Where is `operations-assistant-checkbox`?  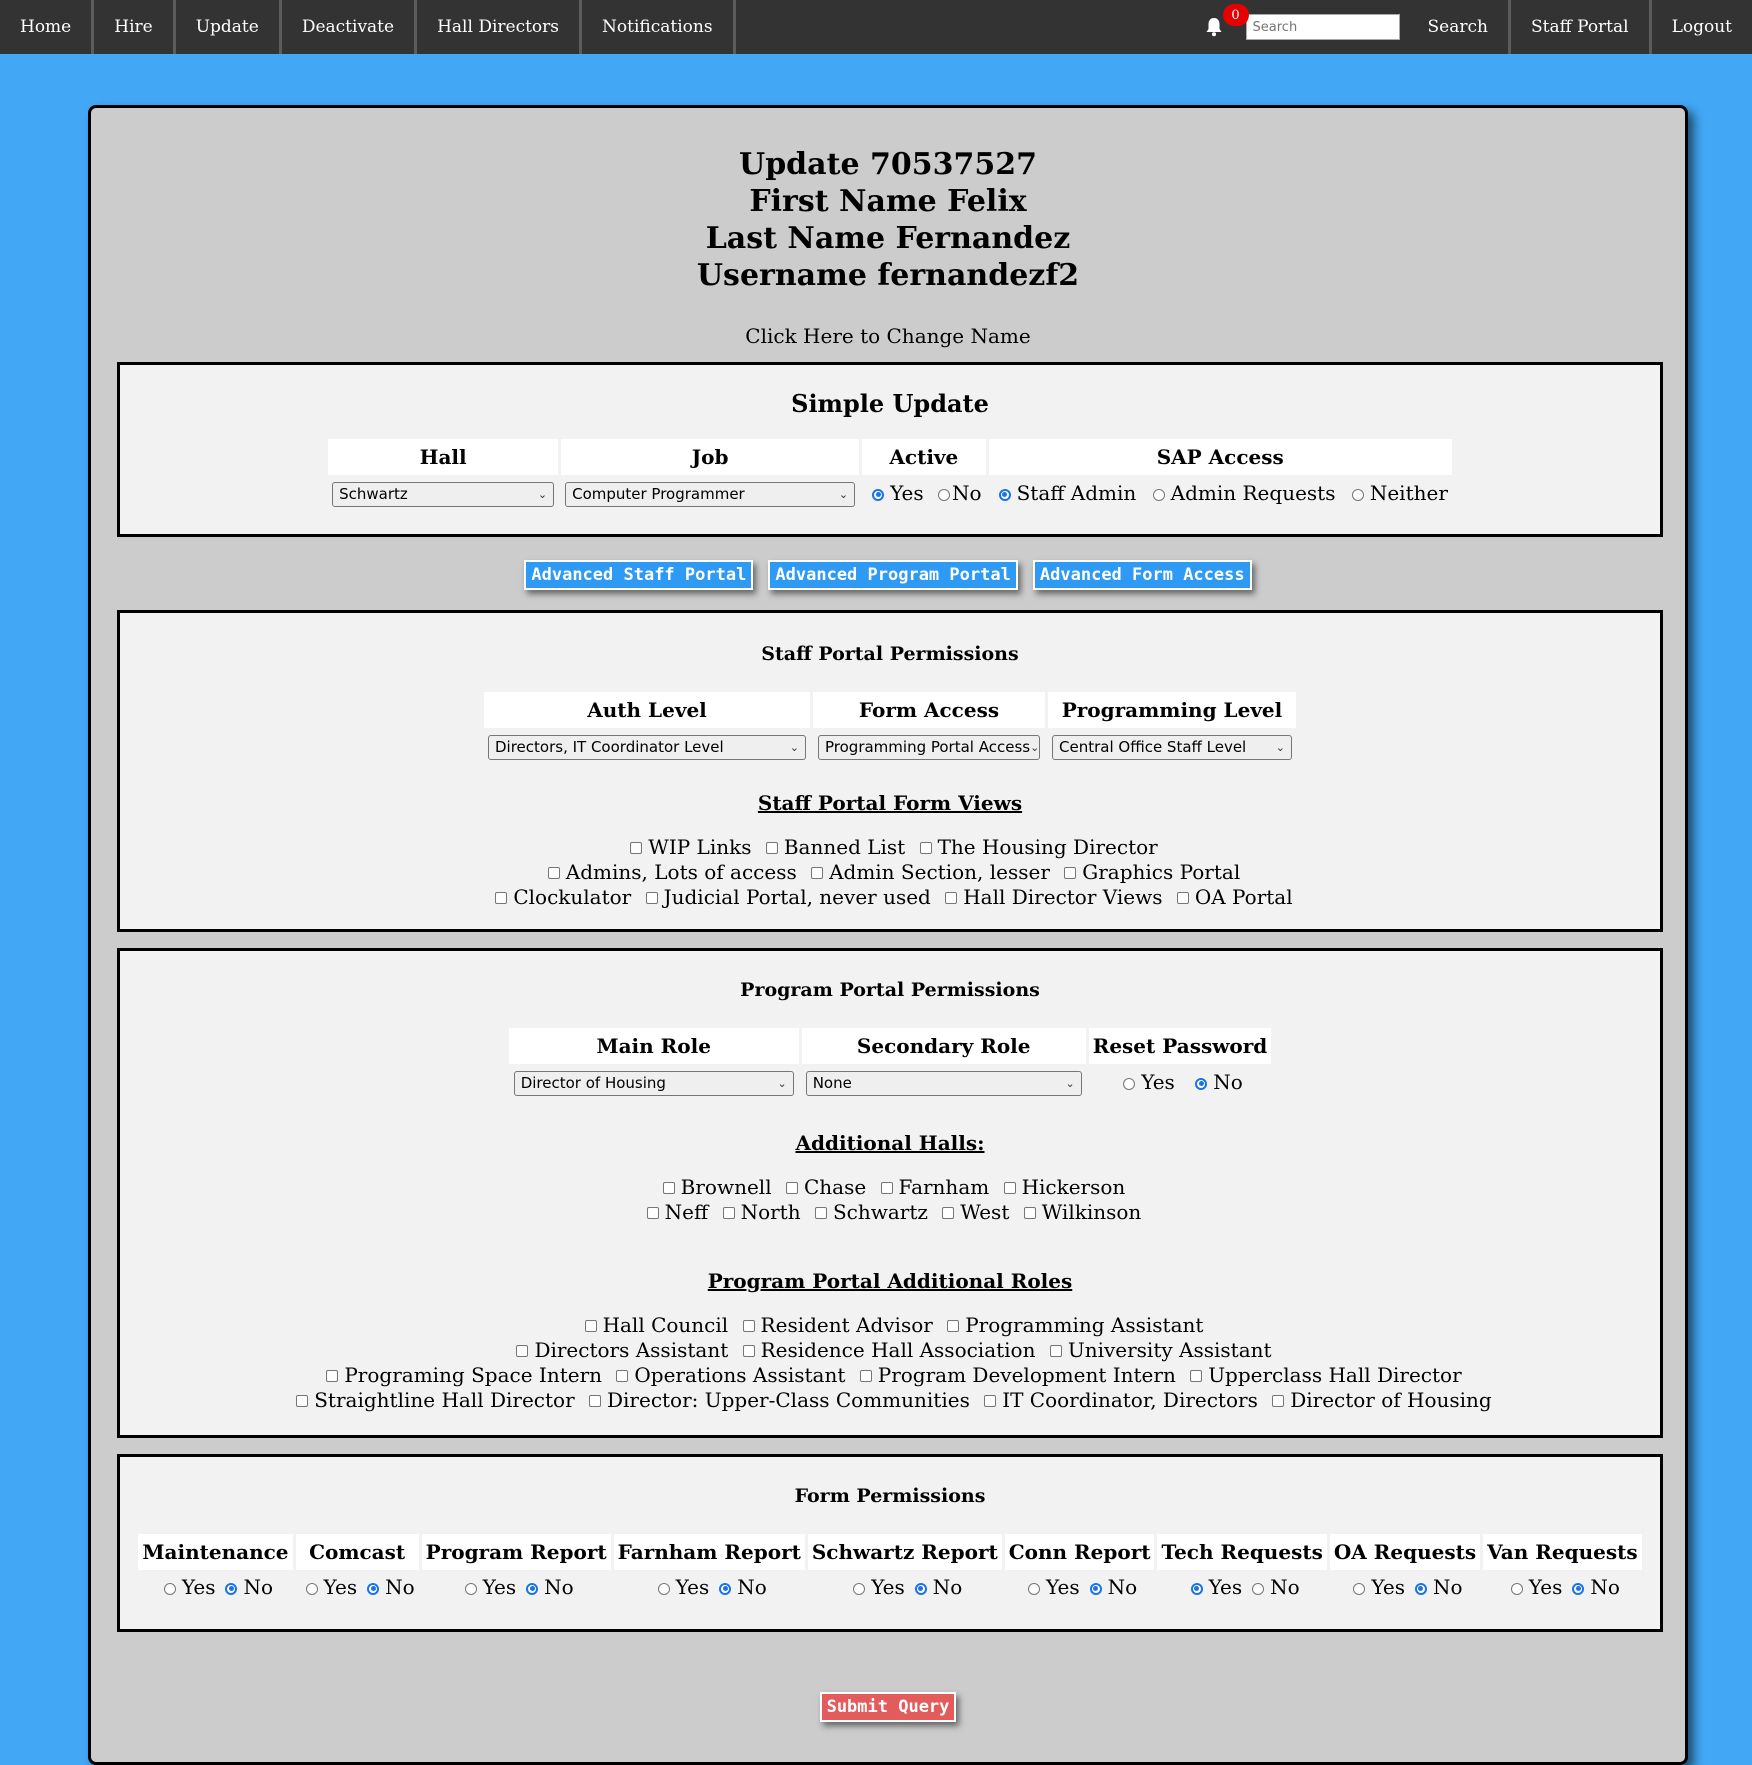
operations-assistant-checkbox is located at coordinates (622, 1376).